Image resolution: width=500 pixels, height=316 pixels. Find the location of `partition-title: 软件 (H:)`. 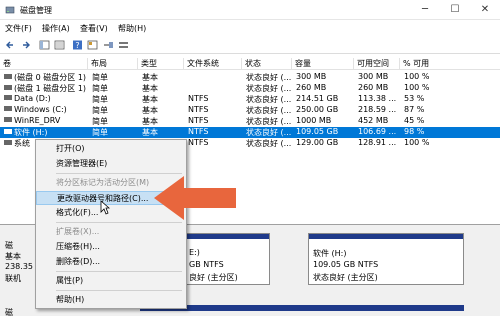

partition-title: 软件 (H:) is located at coordinates (330, 253).